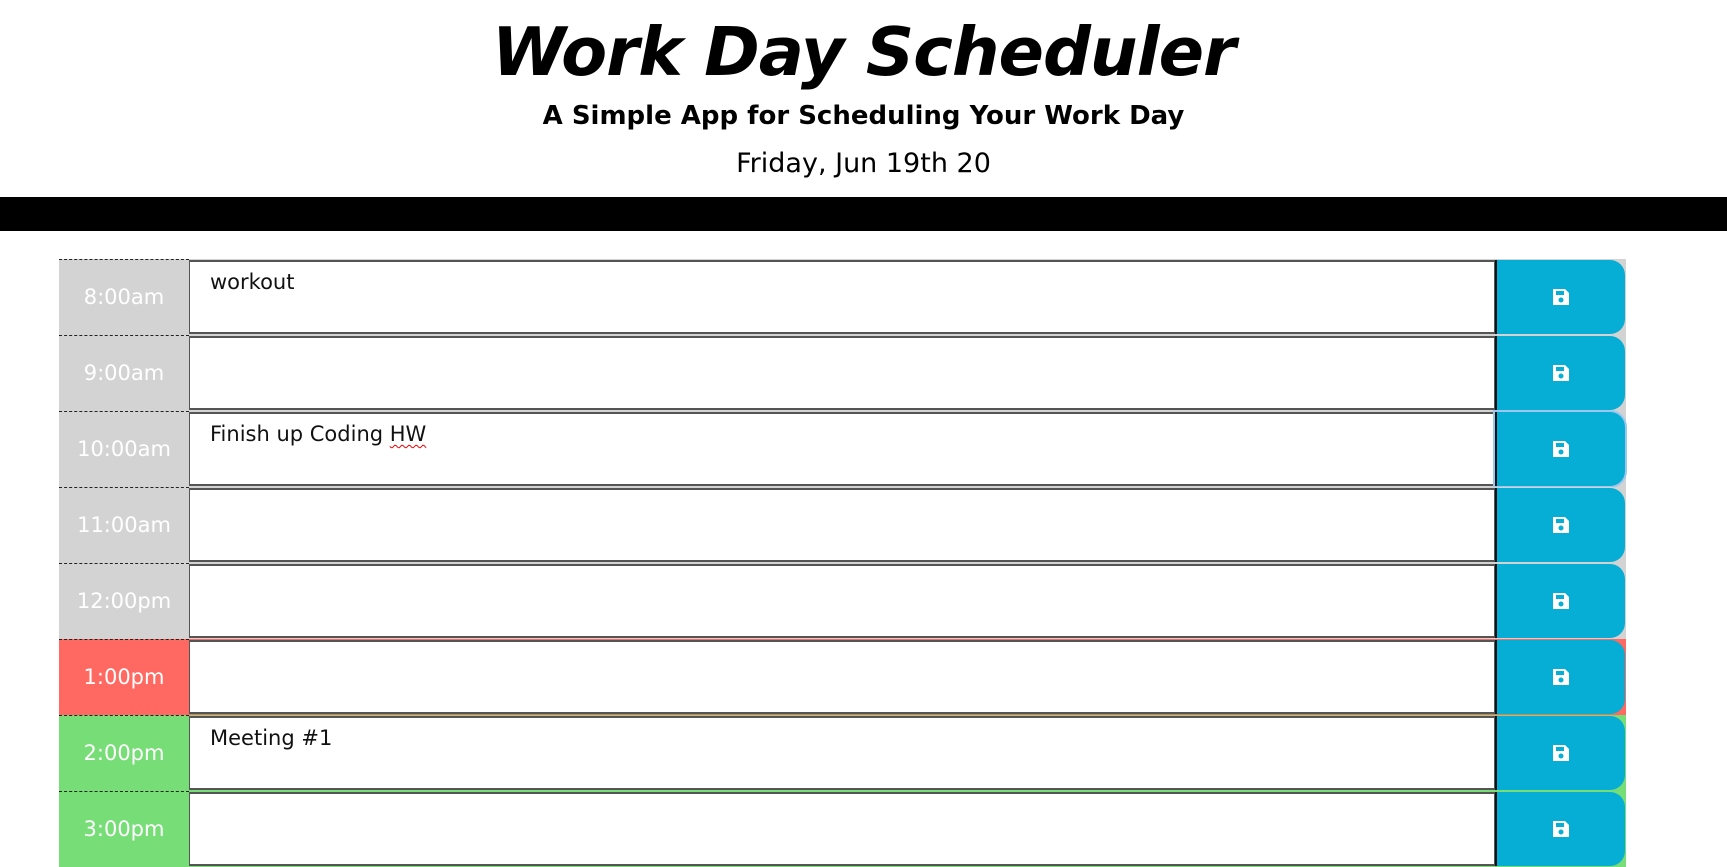 The width and height of the screenshot is (1727, 867). I want to click on hour-label: 1:00pm, so click(124, 677).